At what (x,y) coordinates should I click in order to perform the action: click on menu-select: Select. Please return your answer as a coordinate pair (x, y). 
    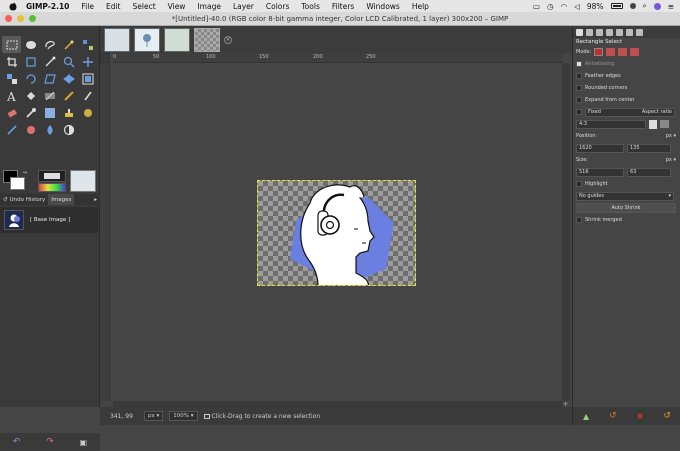
    Looking at the image, I should click on (144, 6).